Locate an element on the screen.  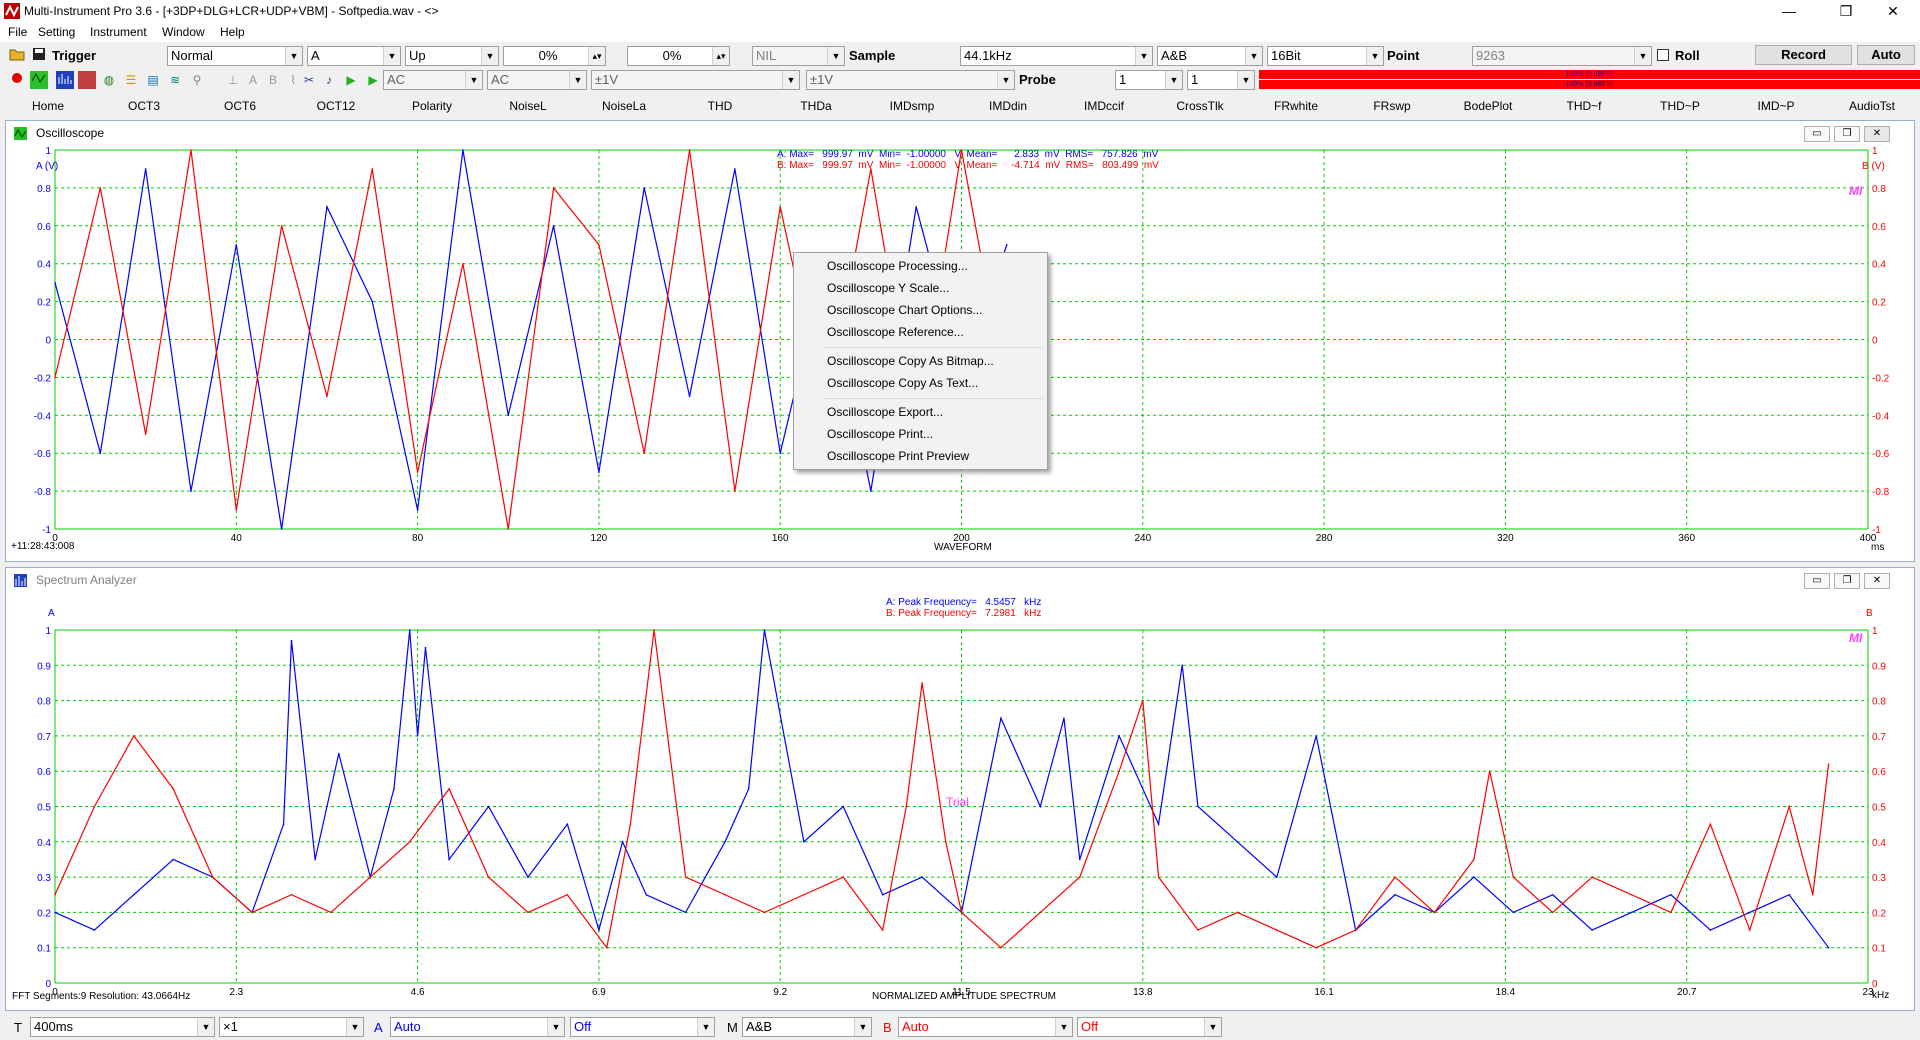
minimize-button: — is located at coordinates (1789, 11).